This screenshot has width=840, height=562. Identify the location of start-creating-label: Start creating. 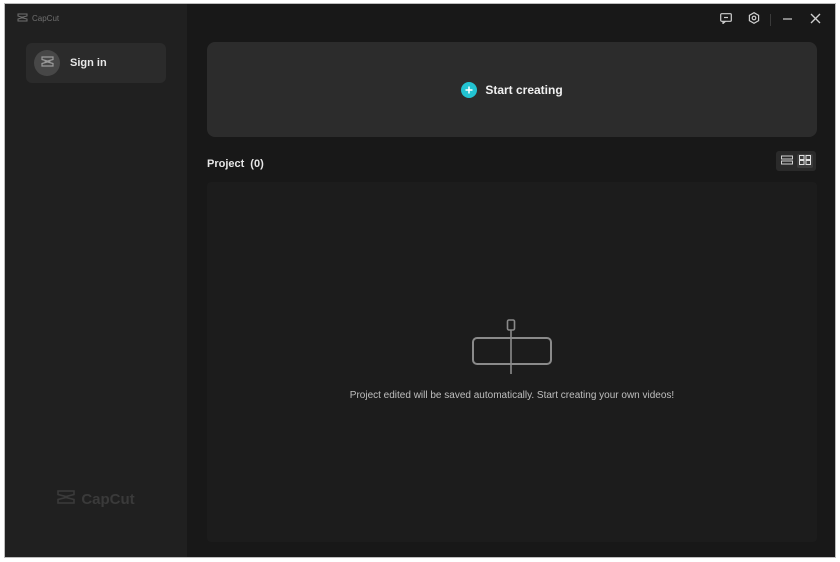
(524, 89).